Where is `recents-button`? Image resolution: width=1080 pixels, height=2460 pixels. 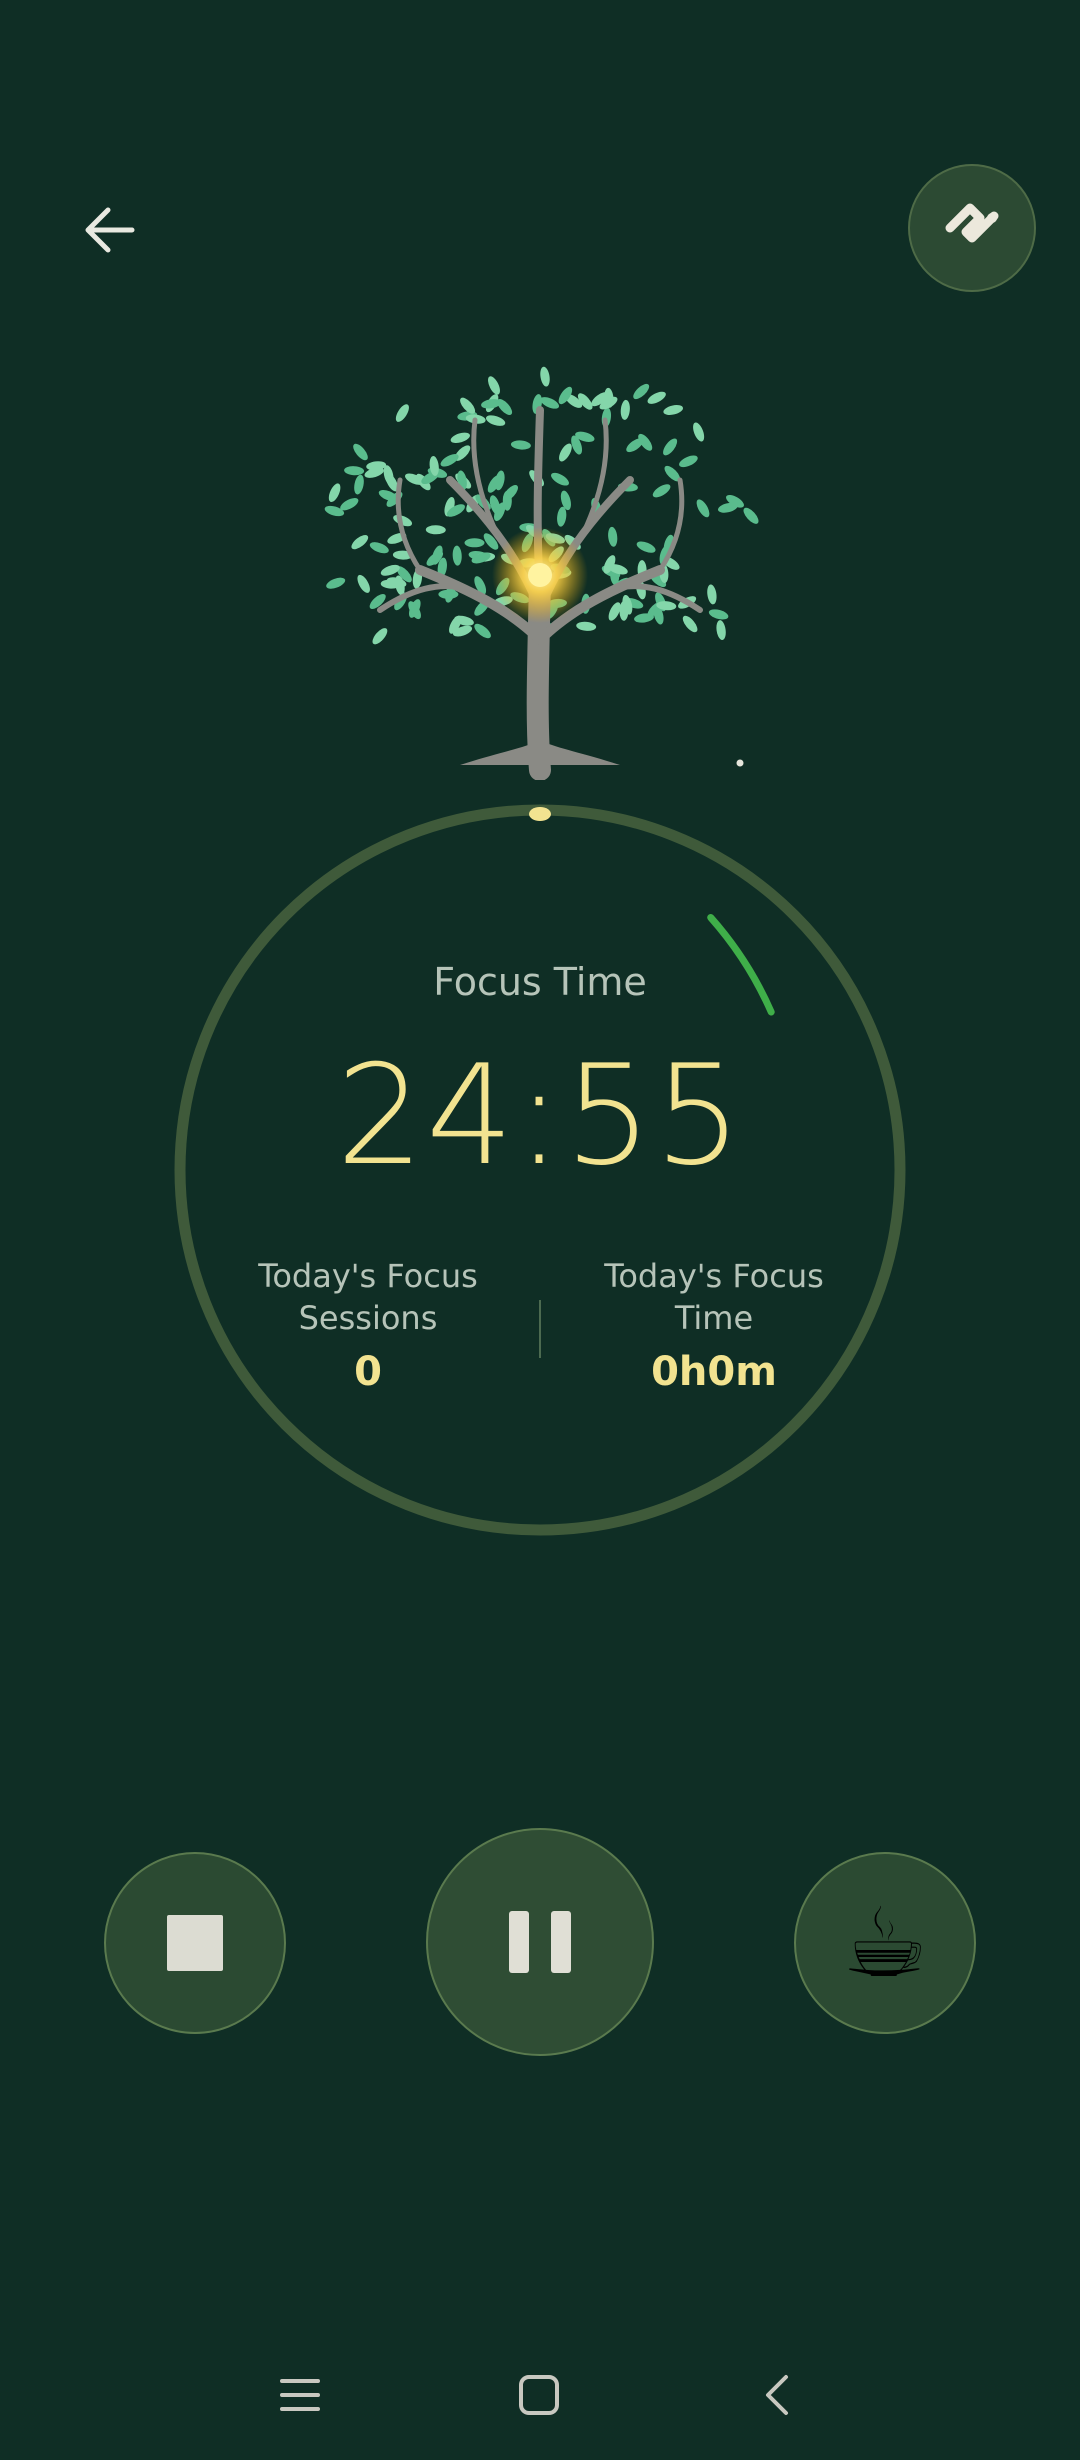 recents-button is located at coordinates (300, 2395).